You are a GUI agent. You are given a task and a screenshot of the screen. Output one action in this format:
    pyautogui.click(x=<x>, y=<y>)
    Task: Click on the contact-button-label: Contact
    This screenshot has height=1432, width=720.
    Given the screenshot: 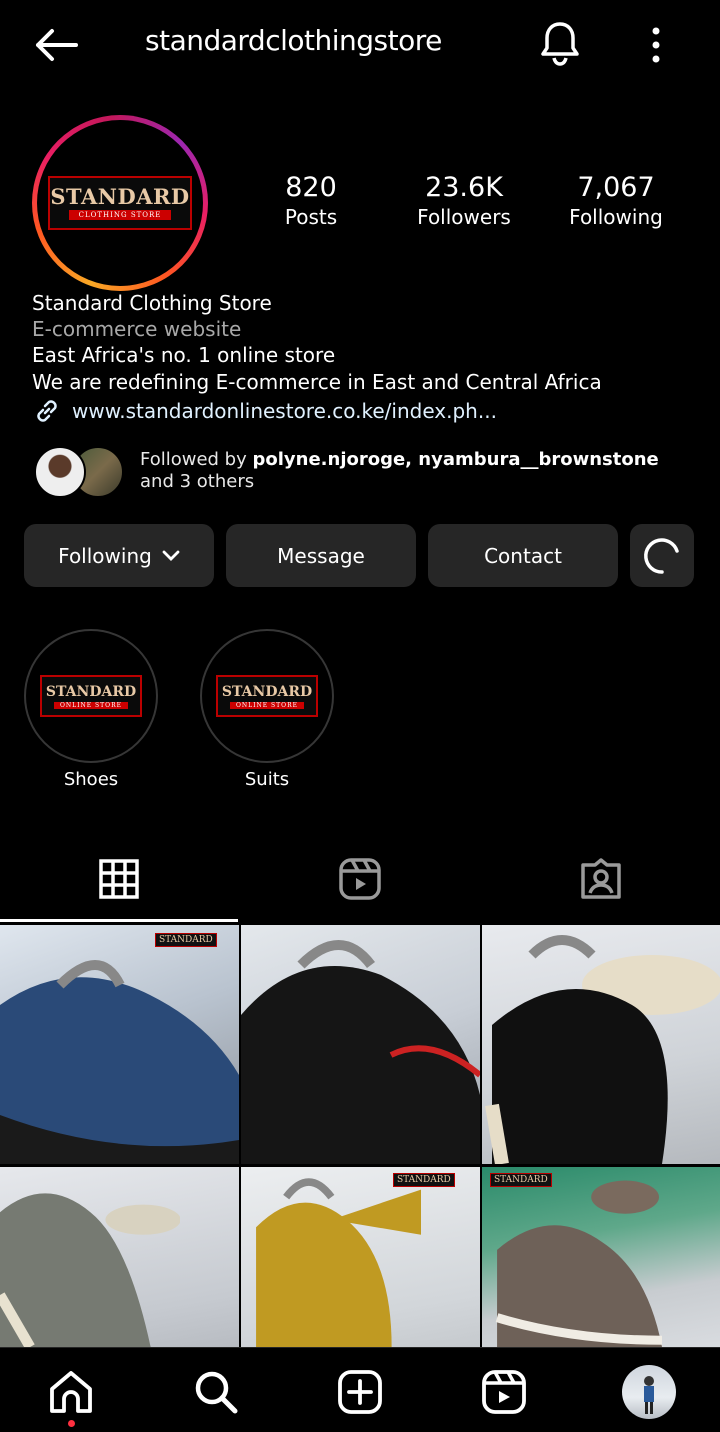 What is the action you would take?
    pyautogui.click(x=523, y=555)
    